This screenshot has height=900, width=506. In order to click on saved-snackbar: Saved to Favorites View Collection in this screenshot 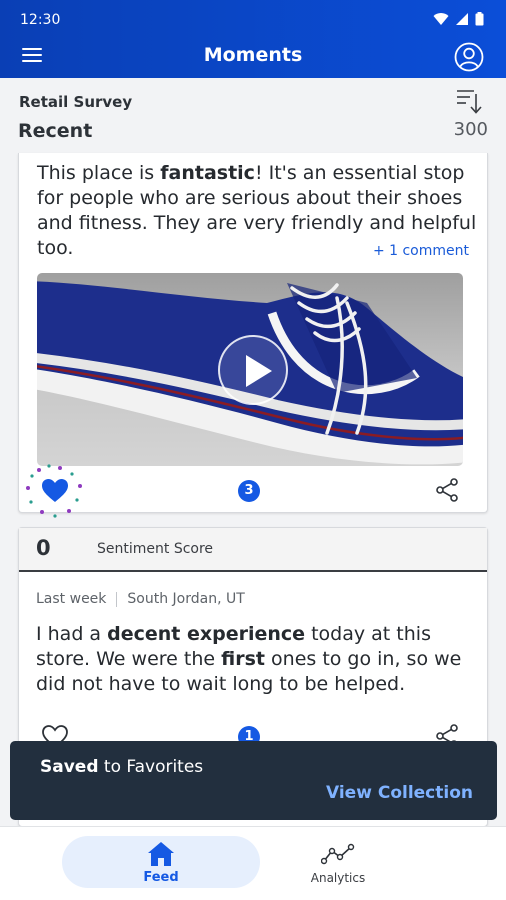, I will do `click(253, 780)`.